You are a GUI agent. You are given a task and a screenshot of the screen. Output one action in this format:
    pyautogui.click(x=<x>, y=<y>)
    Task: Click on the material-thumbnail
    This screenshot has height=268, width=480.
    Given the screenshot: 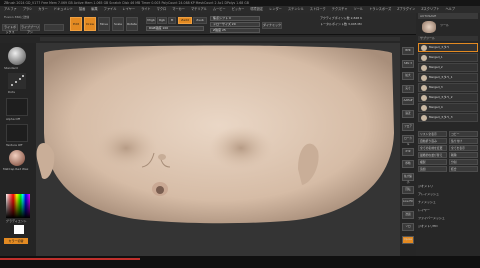 What is the action you would take?
    pyautogui.click(x=17, y=158)
    